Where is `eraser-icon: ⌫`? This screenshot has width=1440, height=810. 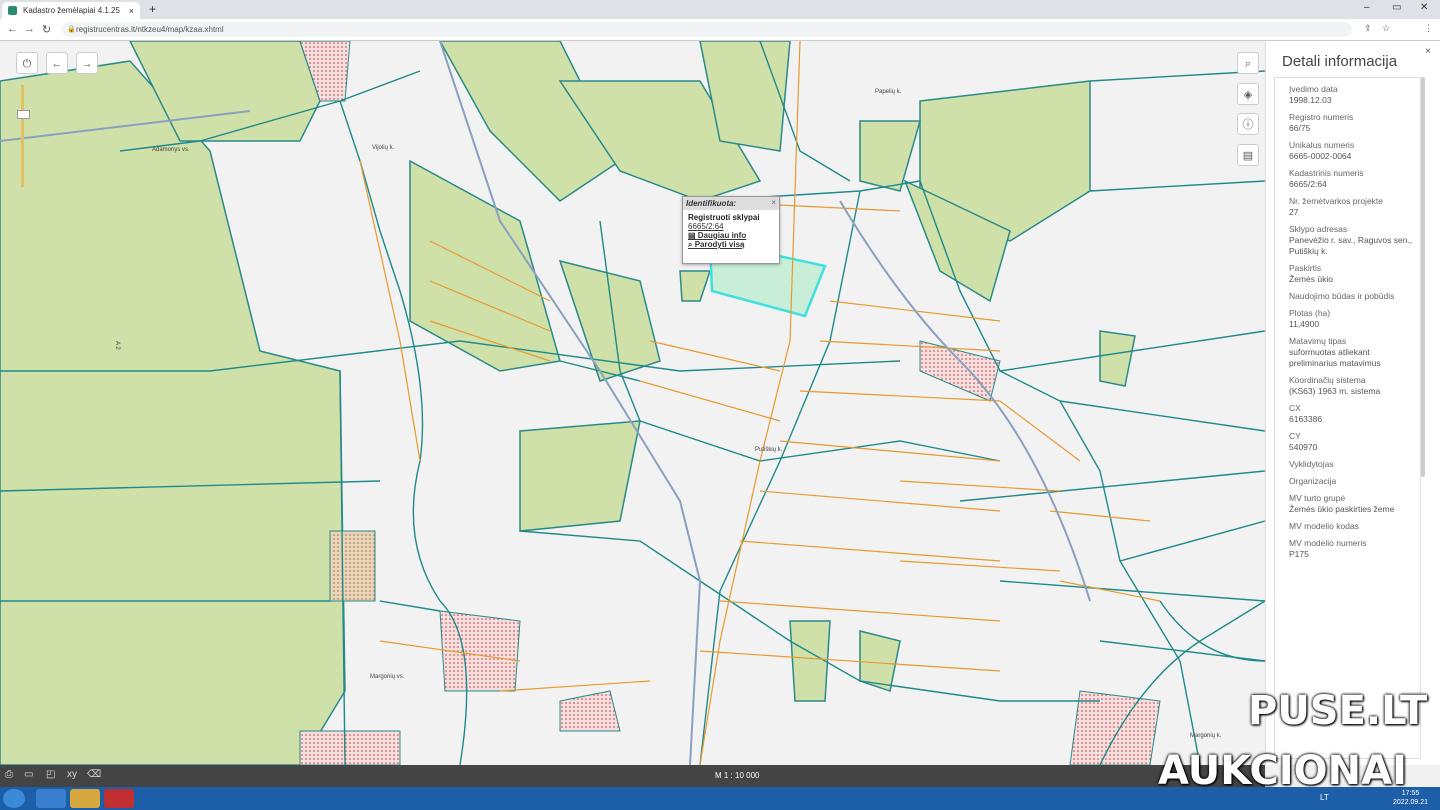
eraser-icon: ⌫ is located at coordinates (94, 774).